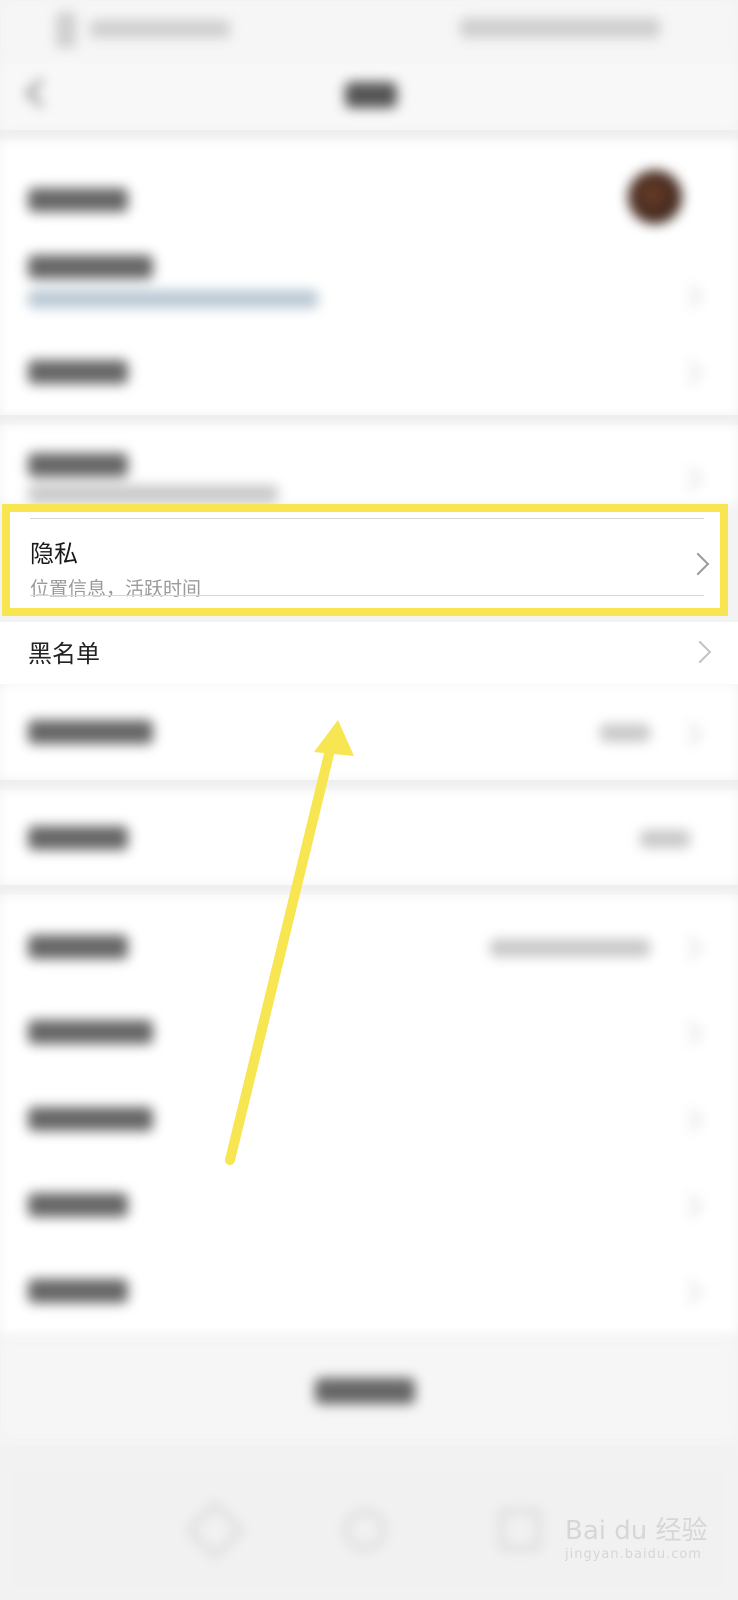  Describe the element at coordinates (633, 1554) in the screenshot. I see `watermark-url: jingyan.baidu.com` at that location.